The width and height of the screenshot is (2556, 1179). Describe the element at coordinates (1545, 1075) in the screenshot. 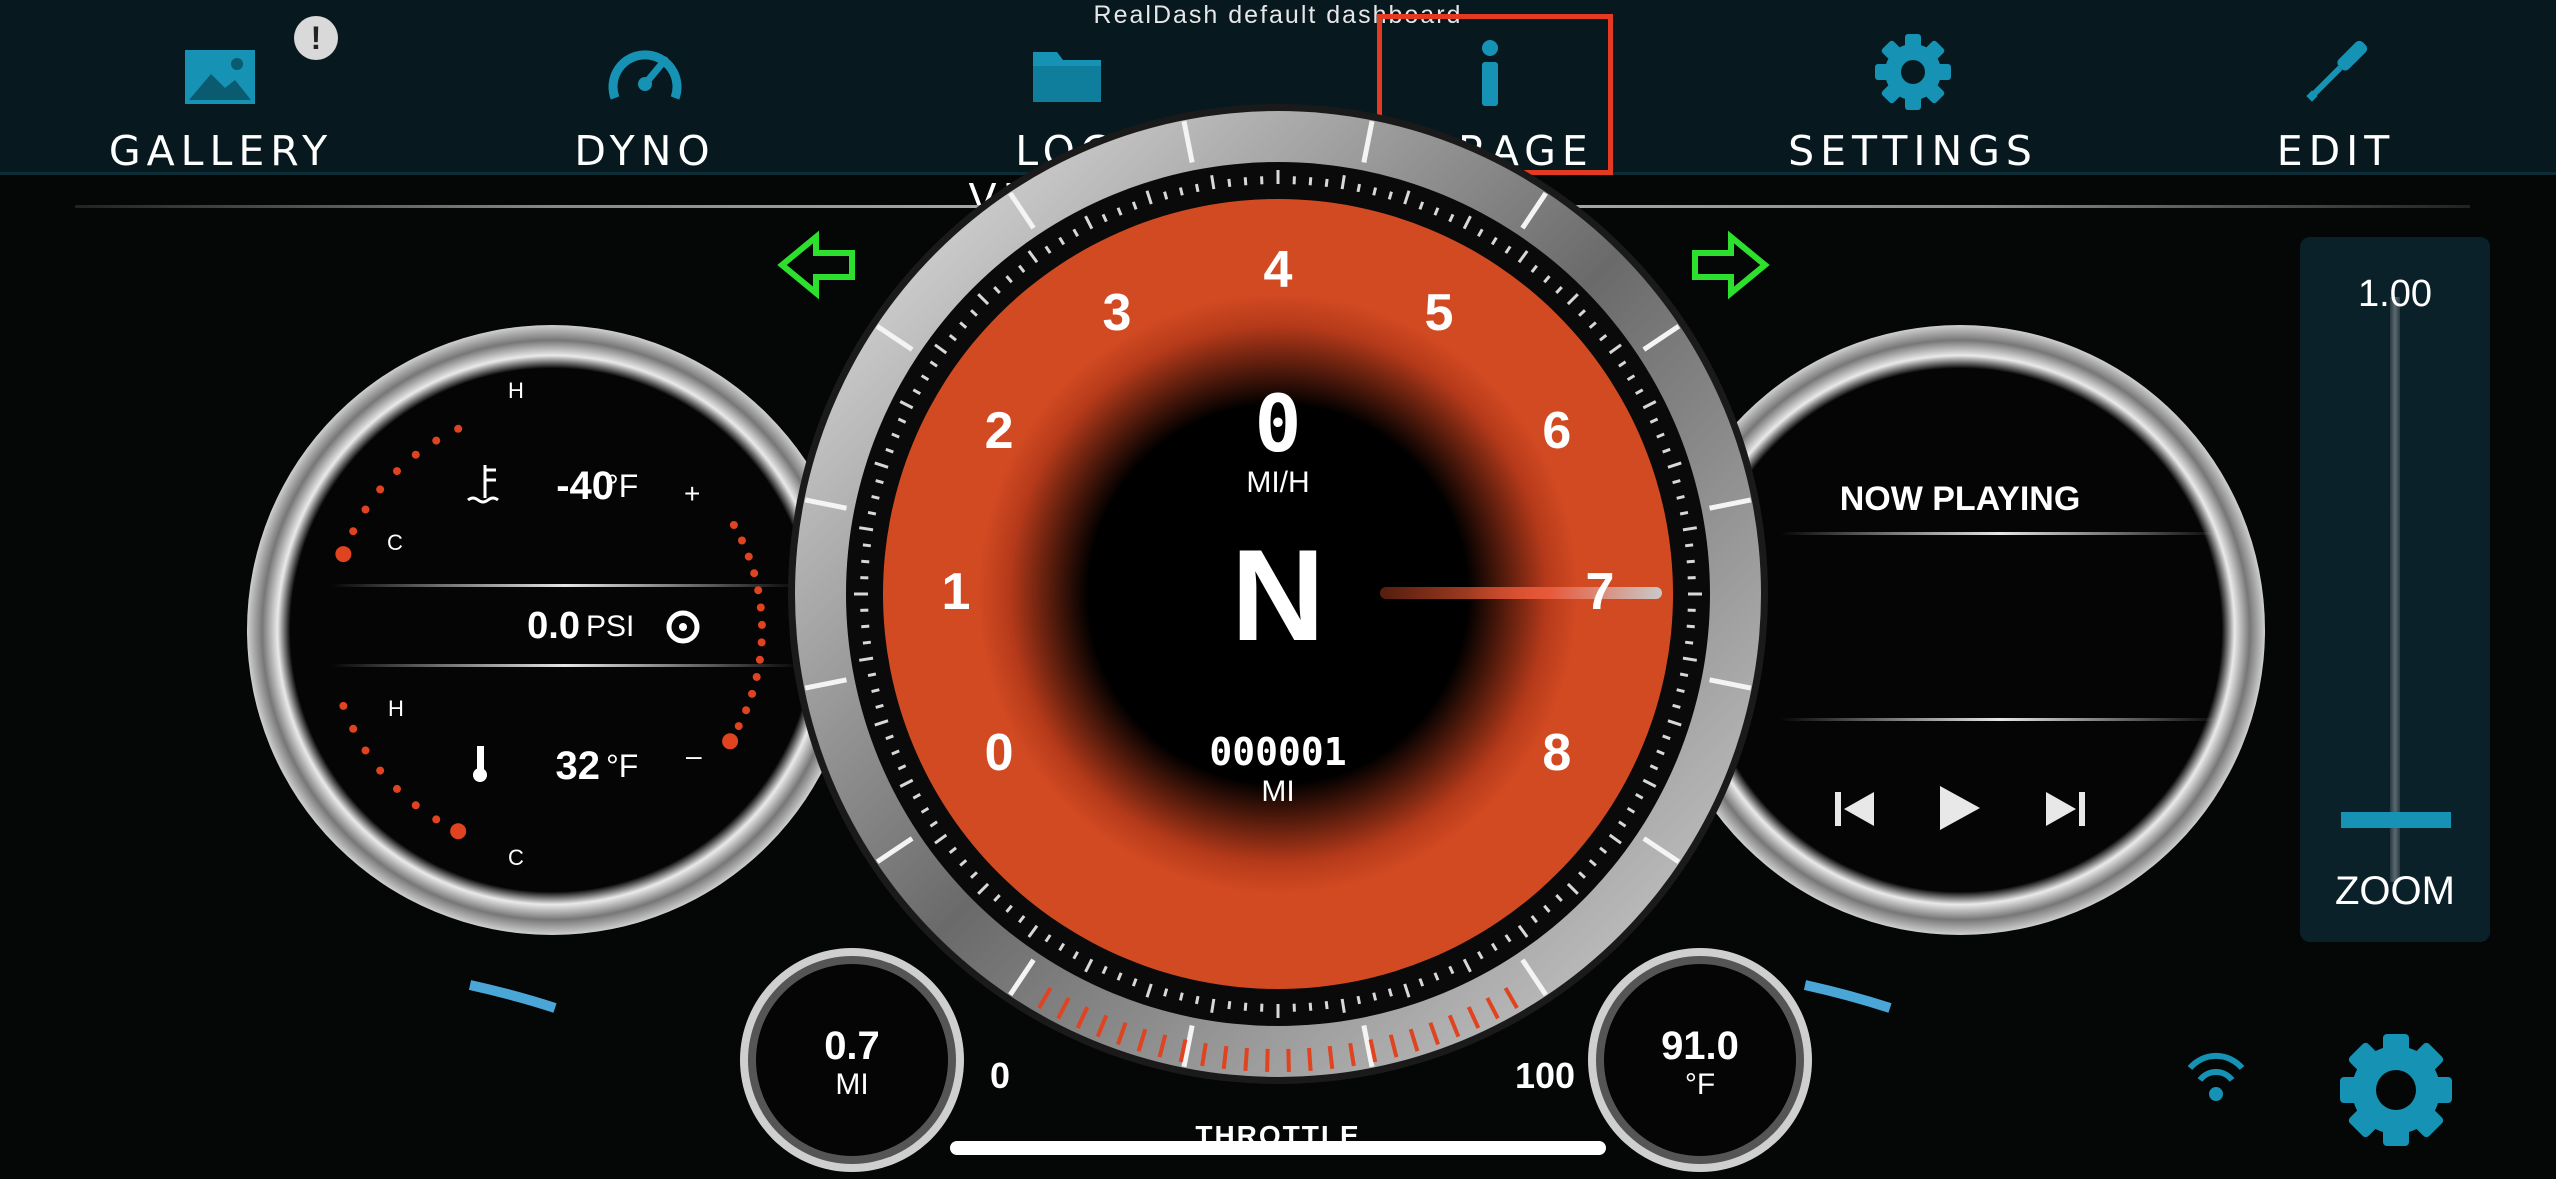

I see `throttle-max-label: 100` at that location.